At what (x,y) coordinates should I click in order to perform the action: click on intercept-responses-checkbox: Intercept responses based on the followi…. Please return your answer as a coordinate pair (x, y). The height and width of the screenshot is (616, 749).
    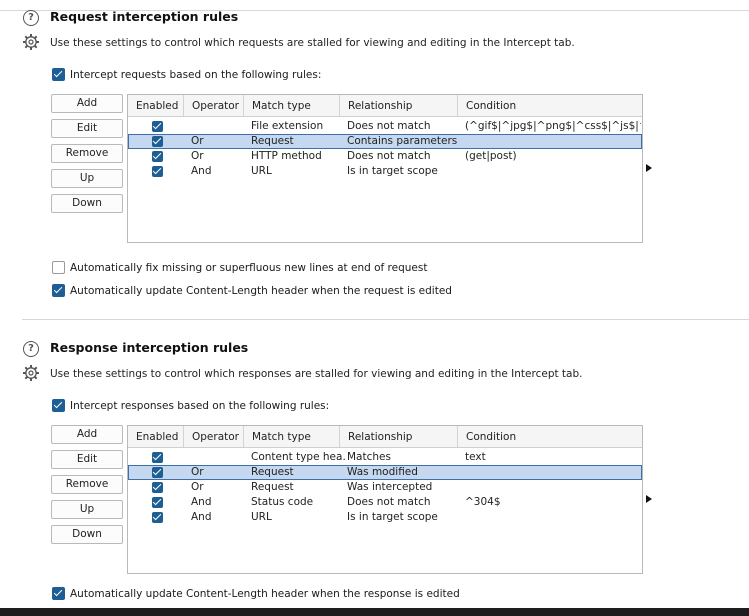
    Looking at the image, I should click on (190, 405).